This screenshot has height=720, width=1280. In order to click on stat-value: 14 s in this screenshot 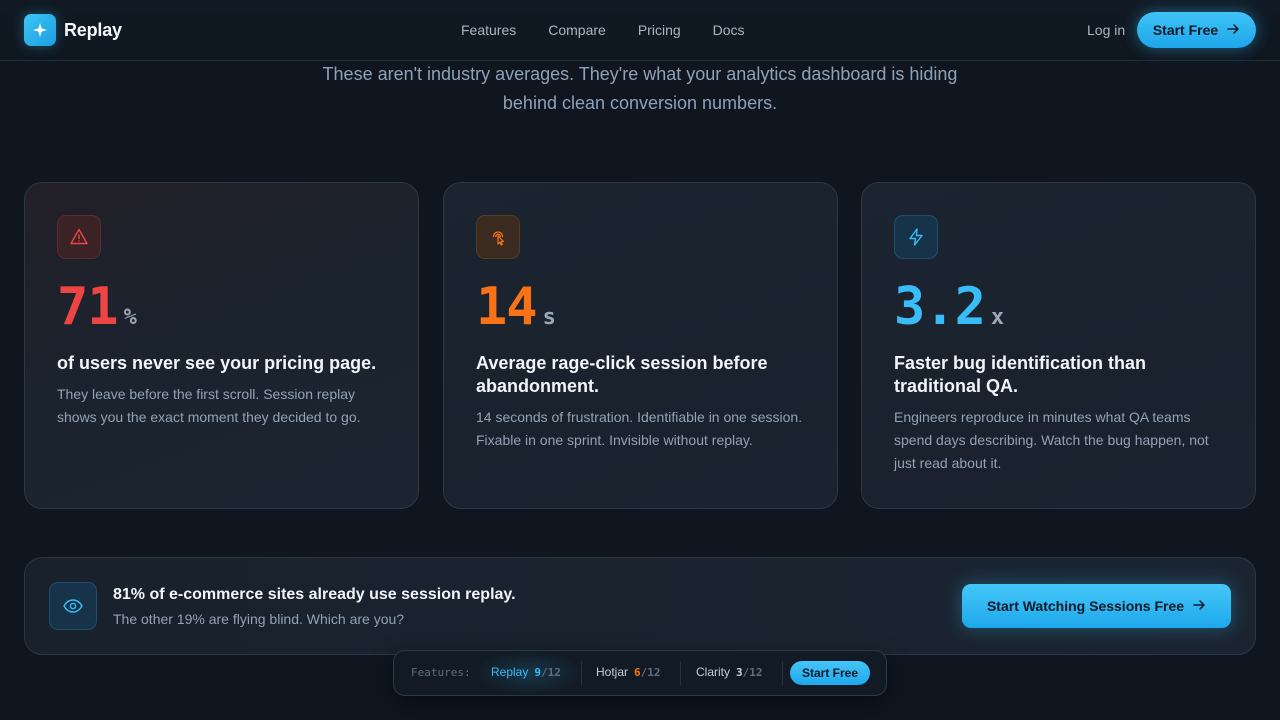, I will do `click(640, 307)`.